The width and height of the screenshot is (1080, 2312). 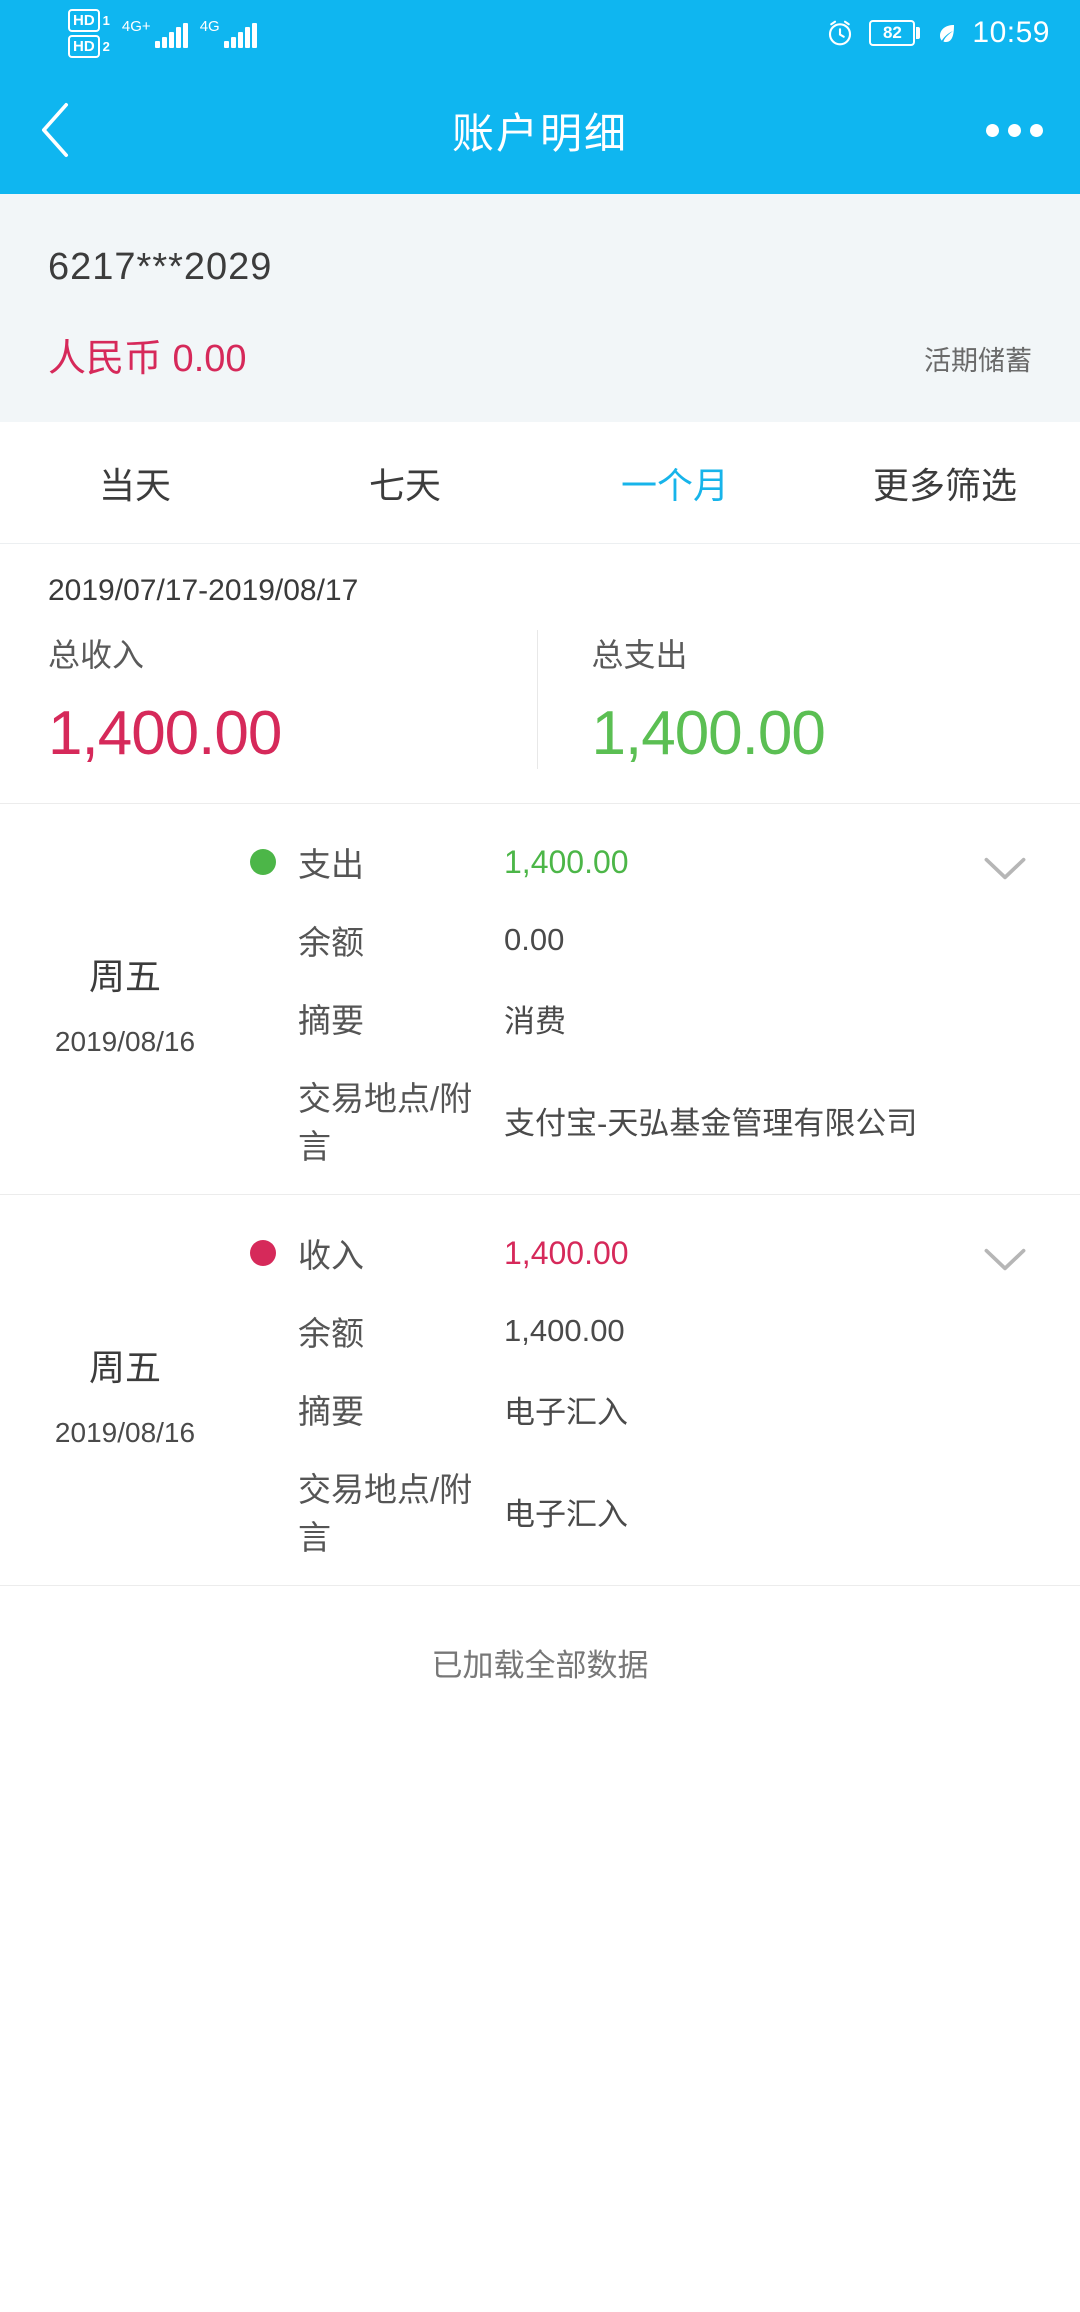 What do you see at coordinates (645, 1018) in the screenshot?
I see `transaction-summary-line: 摘要 消费` at bounding box center [645, 1018].